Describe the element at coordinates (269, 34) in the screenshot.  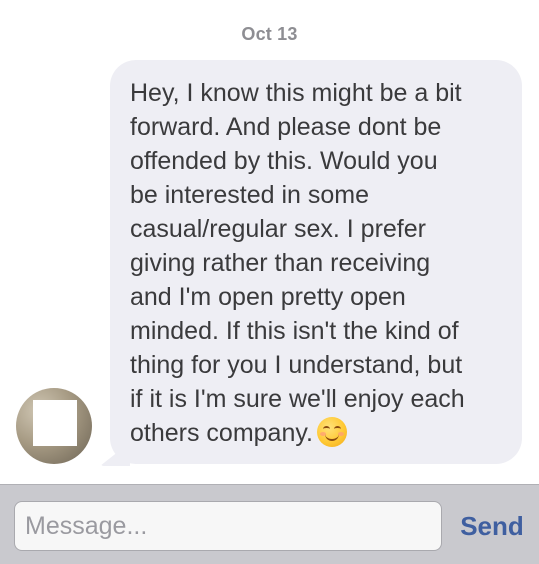
I see `date-label: Oct 13` at that location.